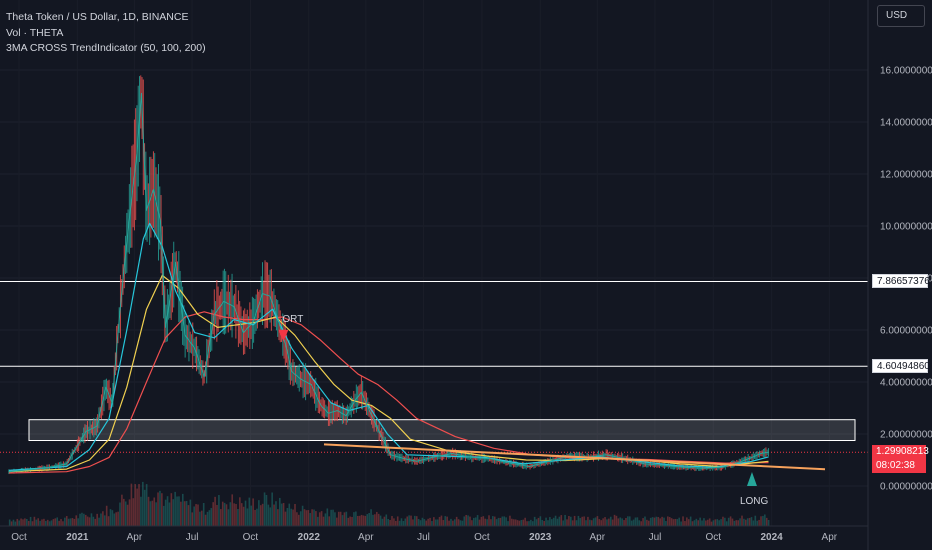  Describe the element at coordinates (106, 34) in the screenshot. I see `volume-legend: Vol · THETA` at that location.